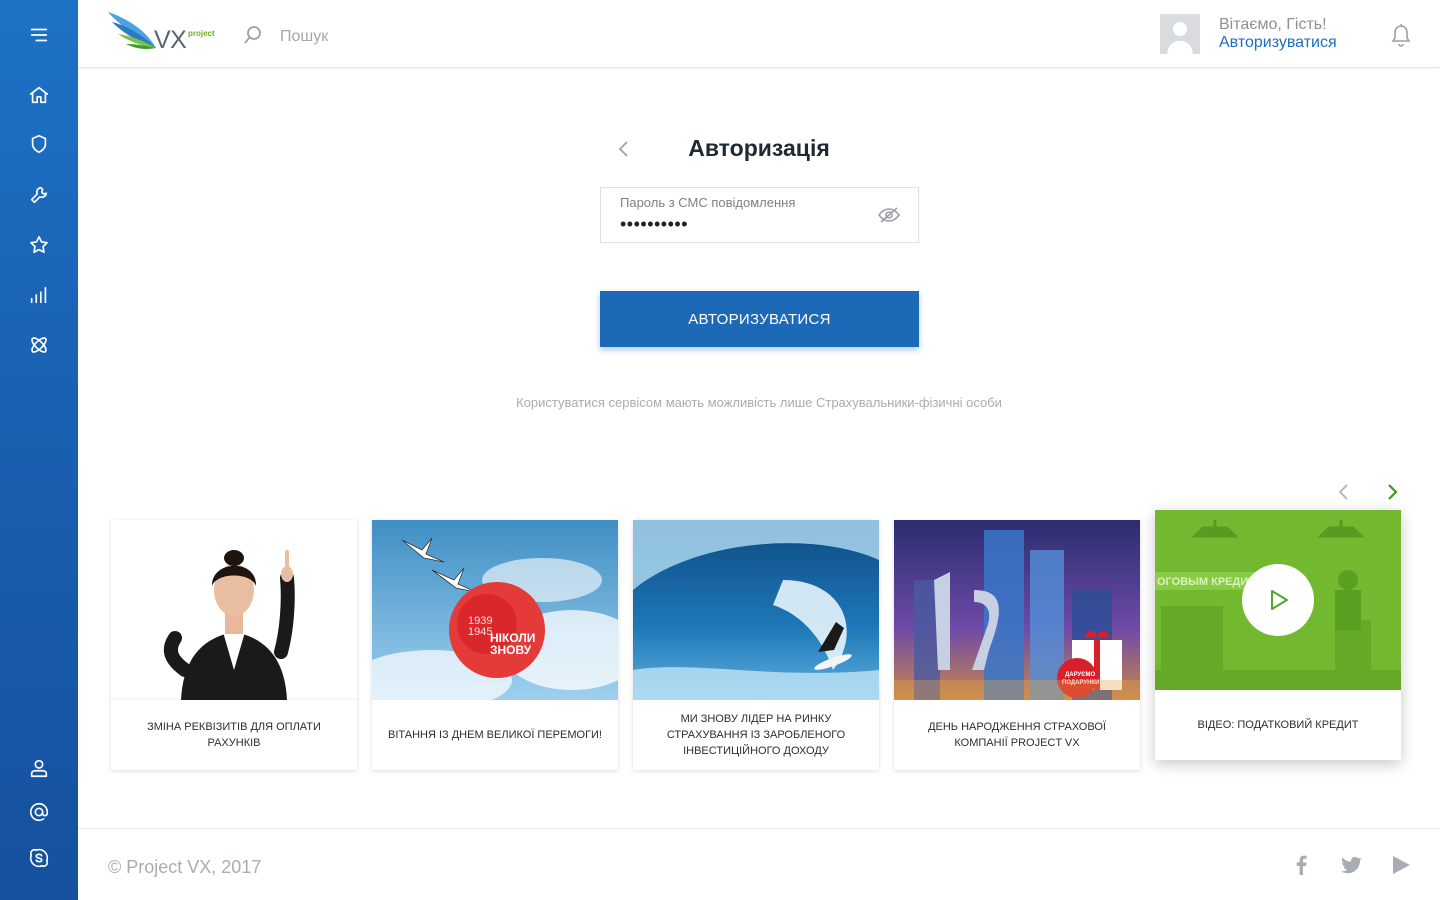 Image resolution: width=1440 pixels, height=900 pixels. I want to click on footer: © Project VX, 2017, so click(759, 864).